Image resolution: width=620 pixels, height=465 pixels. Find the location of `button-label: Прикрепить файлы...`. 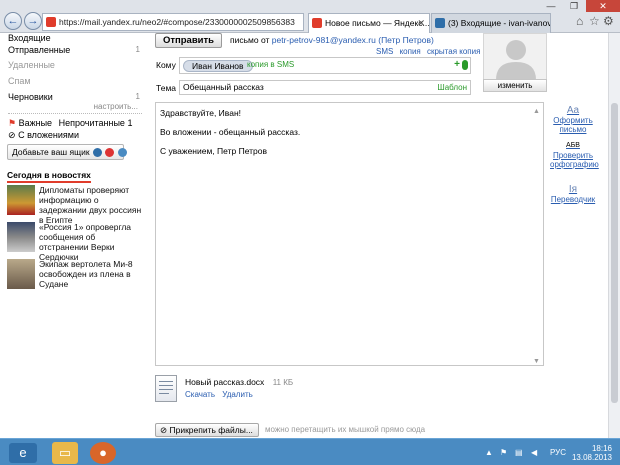

button-label: Прикрепить файлы... is located at coordinates (211, 430).